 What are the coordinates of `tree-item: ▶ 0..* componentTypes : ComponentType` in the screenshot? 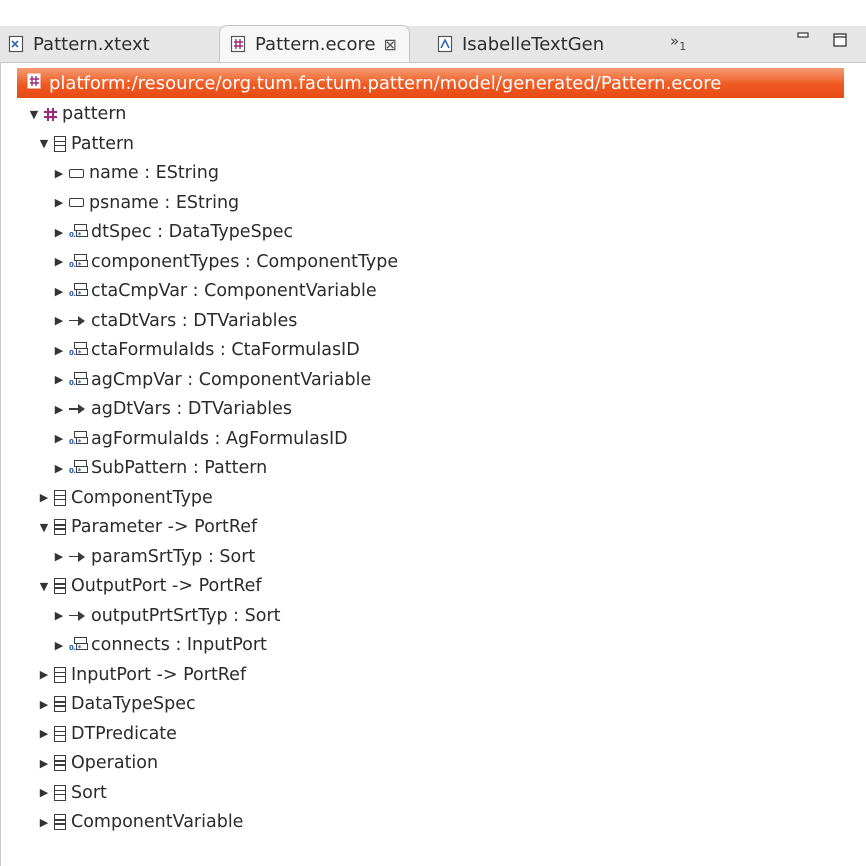 It's located at (225, 262).